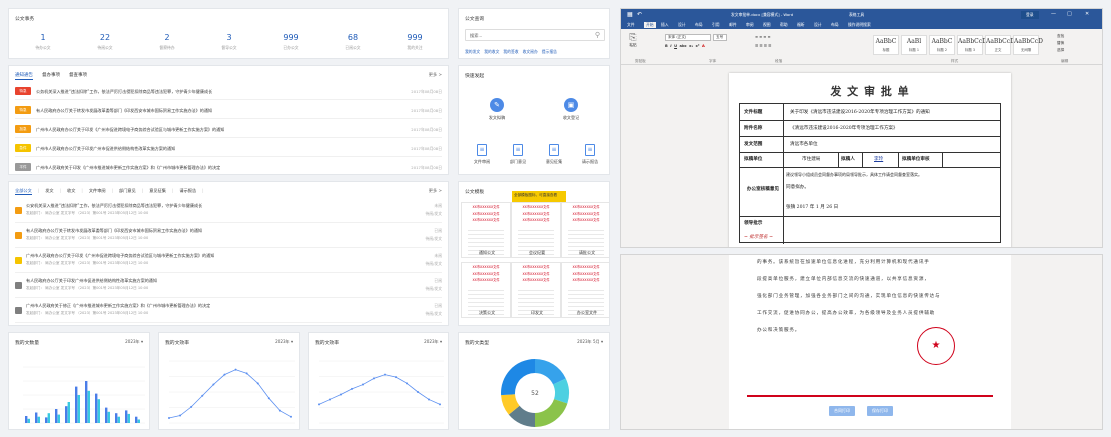  I want to click on select-button: 选择, so click(1060, 50).